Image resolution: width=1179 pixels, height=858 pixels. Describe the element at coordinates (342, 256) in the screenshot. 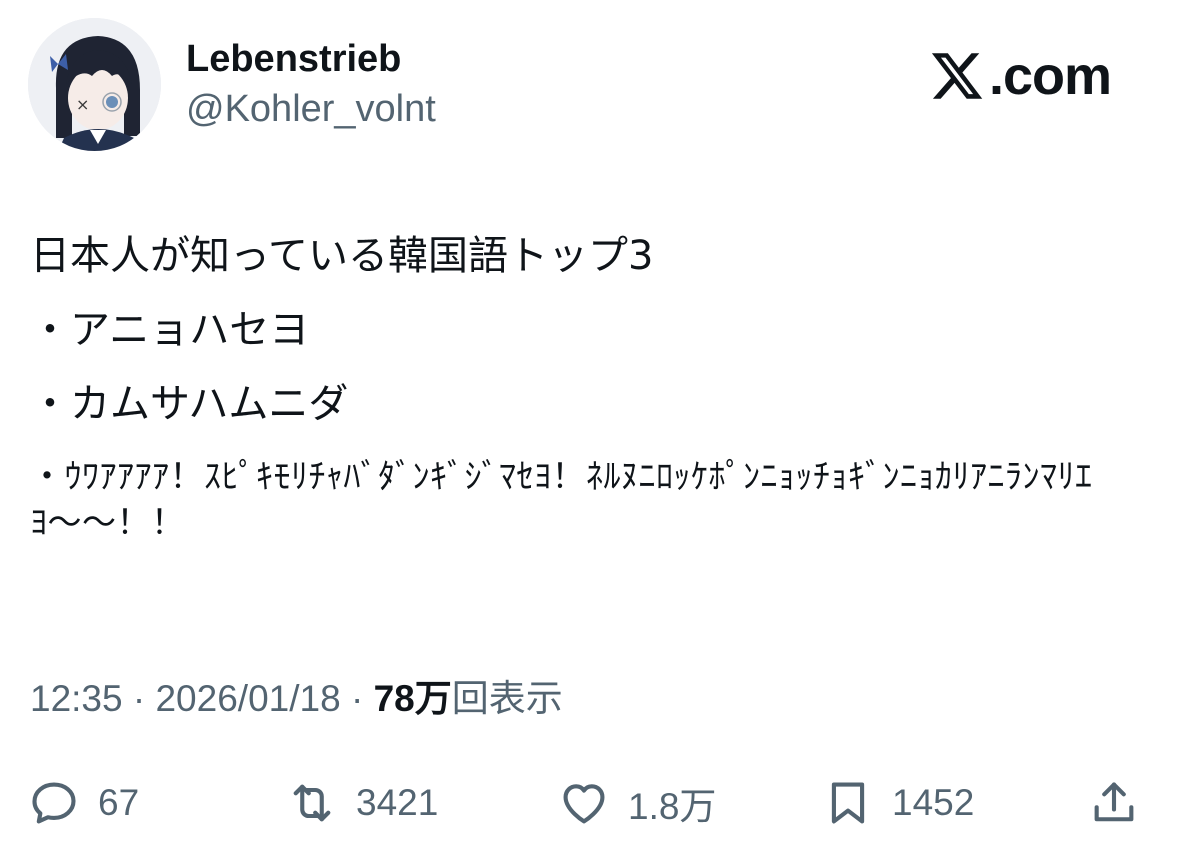

I see `tweet-line: 日本人が知っている韓国語トップ3` at that location.